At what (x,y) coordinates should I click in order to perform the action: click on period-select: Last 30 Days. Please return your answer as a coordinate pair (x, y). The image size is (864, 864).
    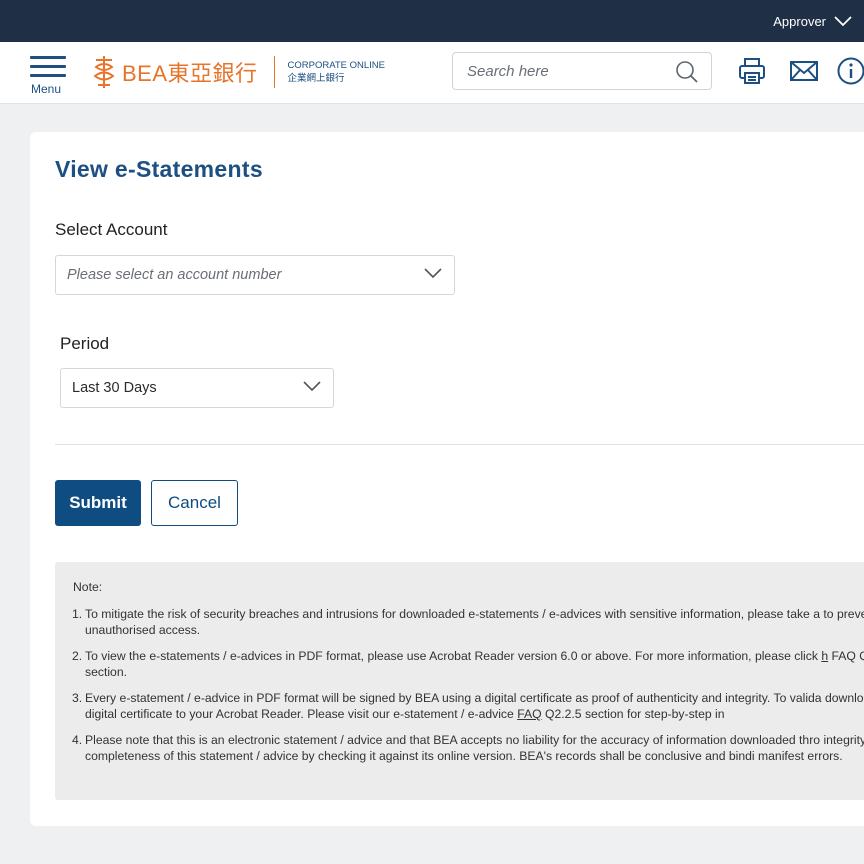
    Looking at the image, I should click on (197, 388).